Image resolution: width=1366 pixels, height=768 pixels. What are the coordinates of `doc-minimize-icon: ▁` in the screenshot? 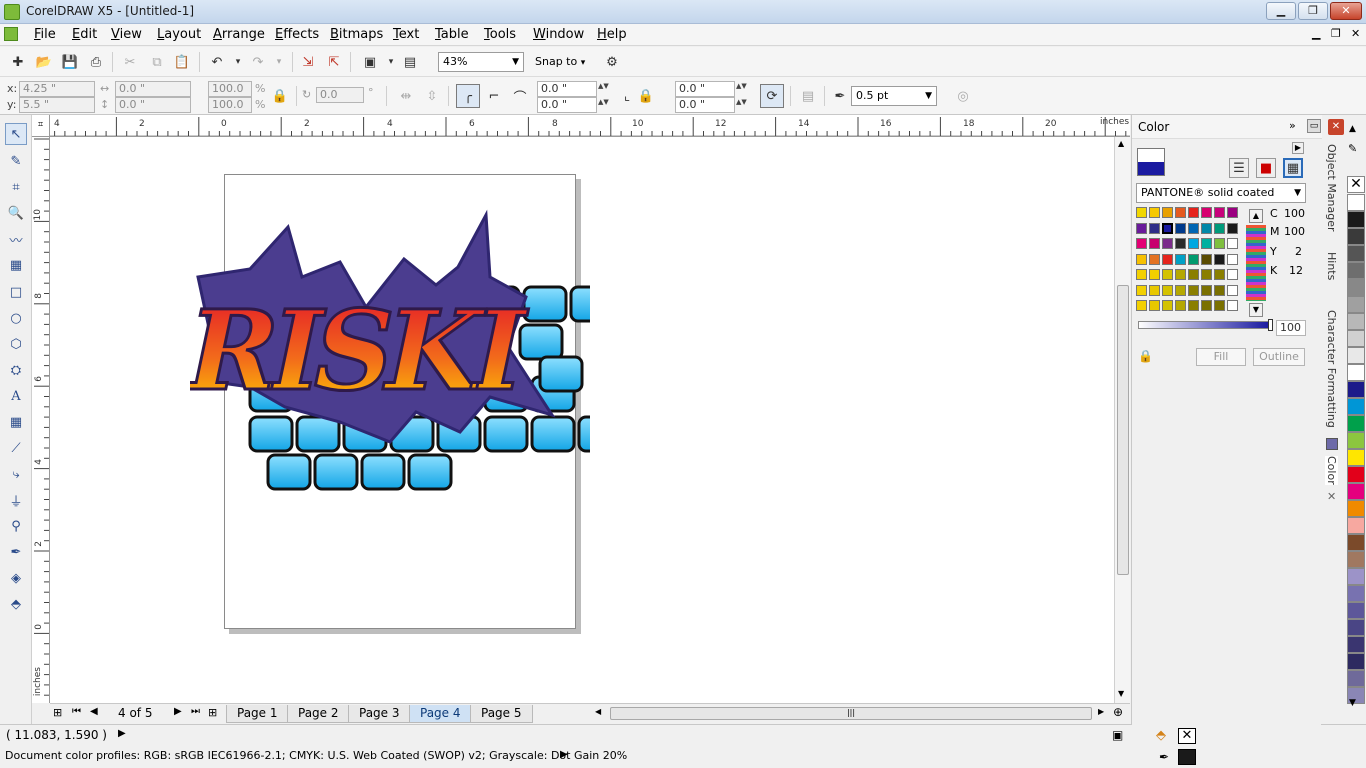 It's located at (1316, 33).